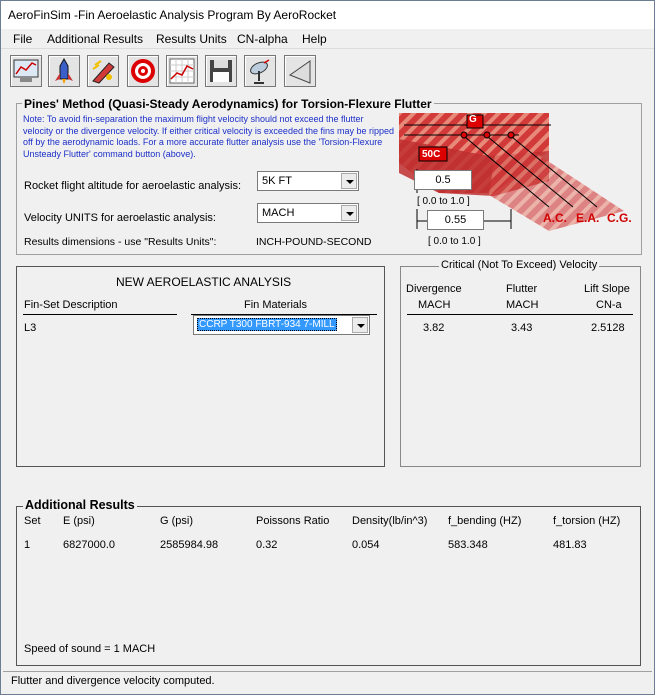 The width and height of the screenshot is (655, 695). What do you see at coordinates (327, 71) in the screenshot?
I see `toolbar` at bounding box center [327, 71].